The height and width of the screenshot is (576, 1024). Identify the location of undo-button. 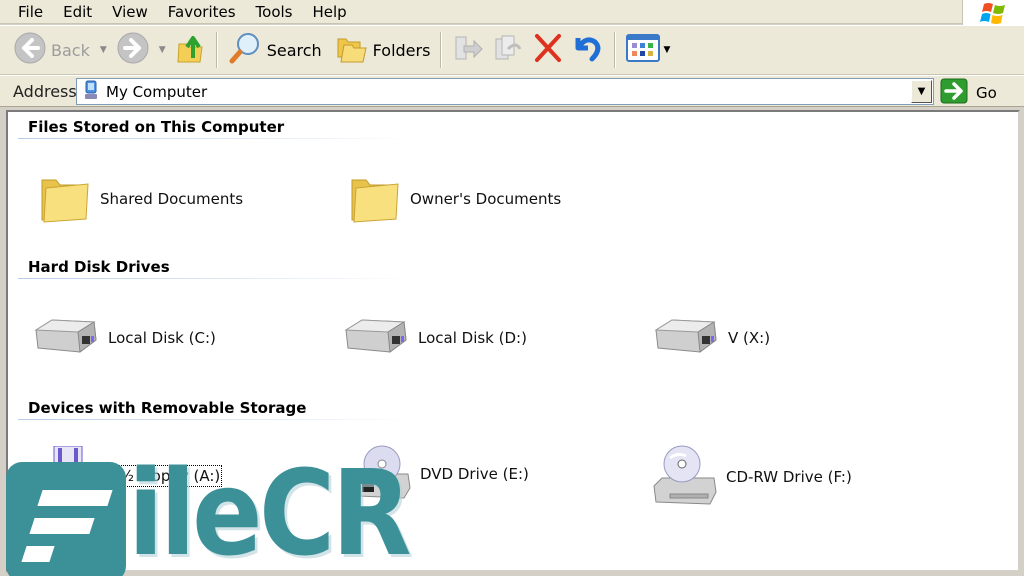
(588, 50).